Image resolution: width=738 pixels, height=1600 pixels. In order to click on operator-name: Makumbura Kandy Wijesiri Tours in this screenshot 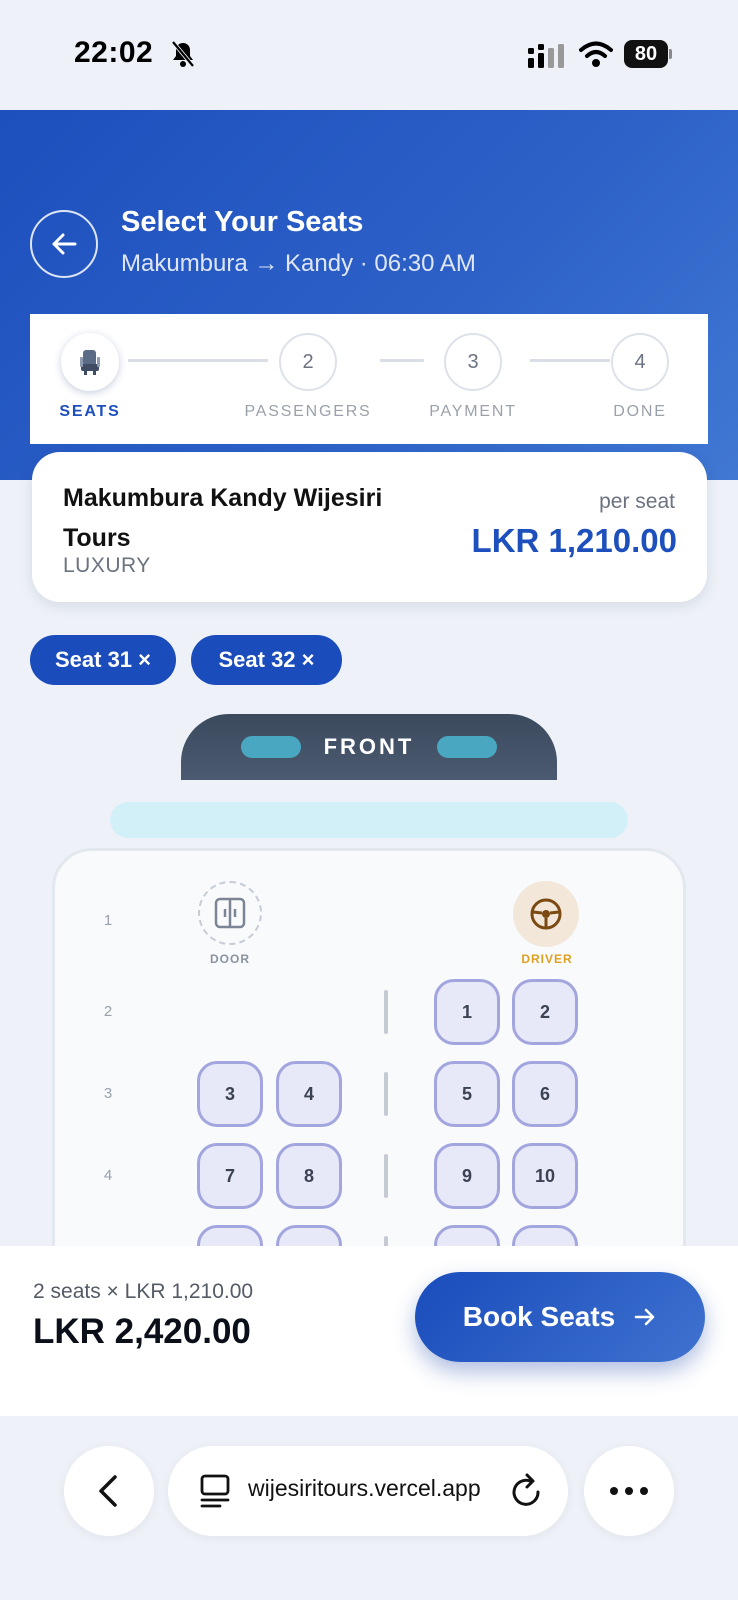, I will do `click(223, 518)`.